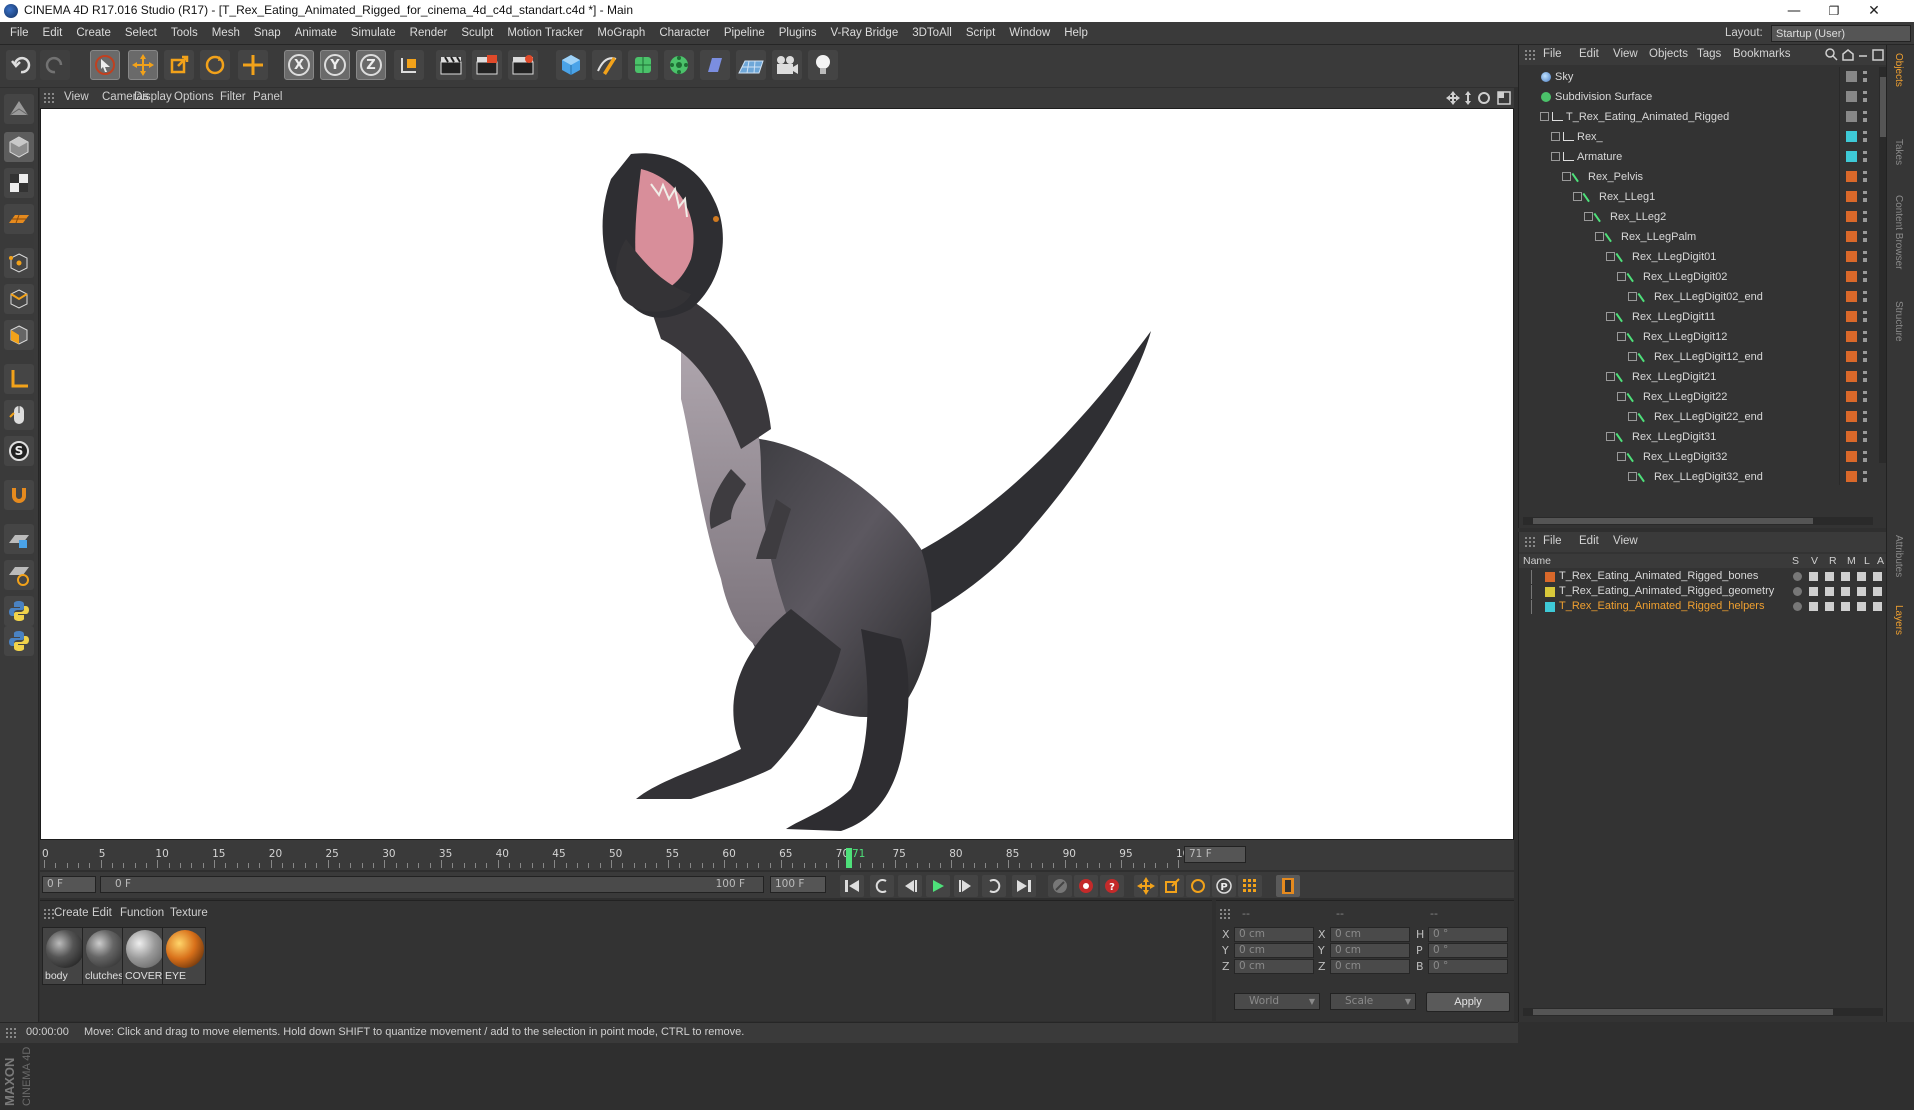 The image size is (1914, 1110). What do you see at coordinates (184, 956) in the screenshot?
I see `material-eye: EYE` at bounding box center [184, 956].